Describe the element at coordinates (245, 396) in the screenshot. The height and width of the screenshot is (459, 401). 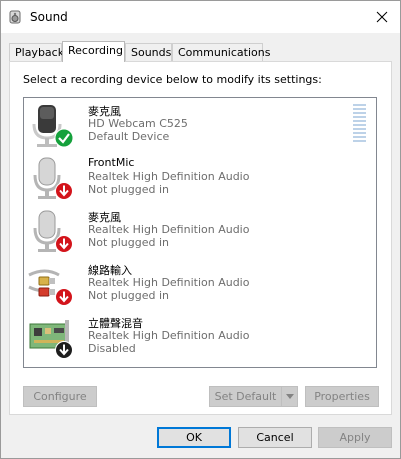
I see `set-default-label: Set Default` at that location.